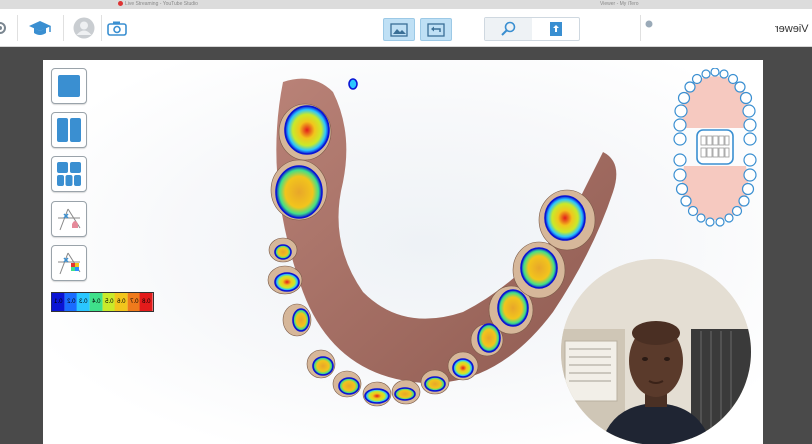 This screenshot has height=444, width=812. I want to click on color-scale-swatch: 0.1, so click(58, 302).